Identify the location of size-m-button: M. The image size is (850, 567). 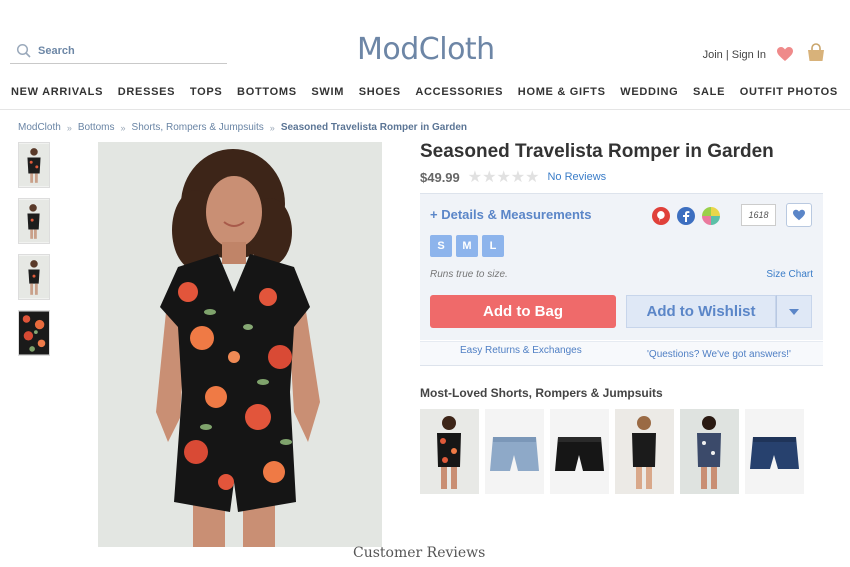
(467, 246).